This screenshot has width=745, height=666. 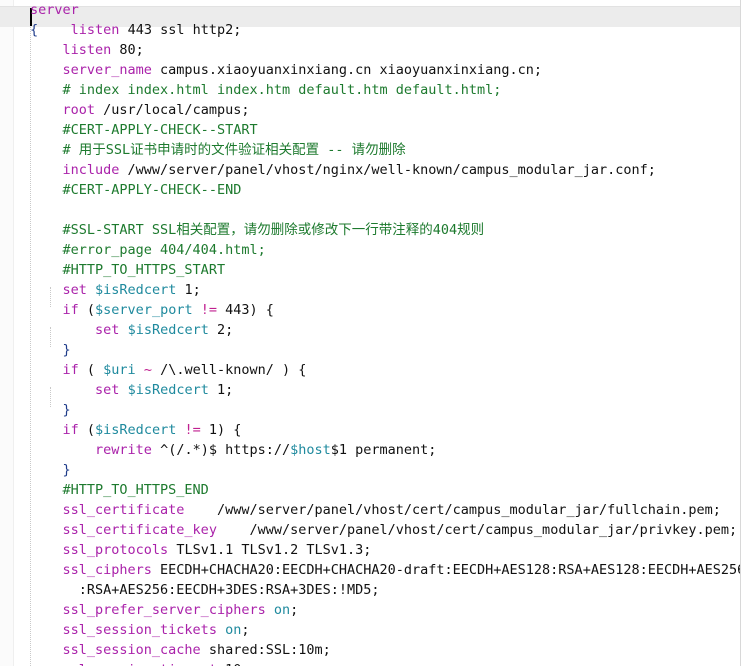 I want to click on code-token: ^(/.*)$ https://, so click(x=221, y=450).